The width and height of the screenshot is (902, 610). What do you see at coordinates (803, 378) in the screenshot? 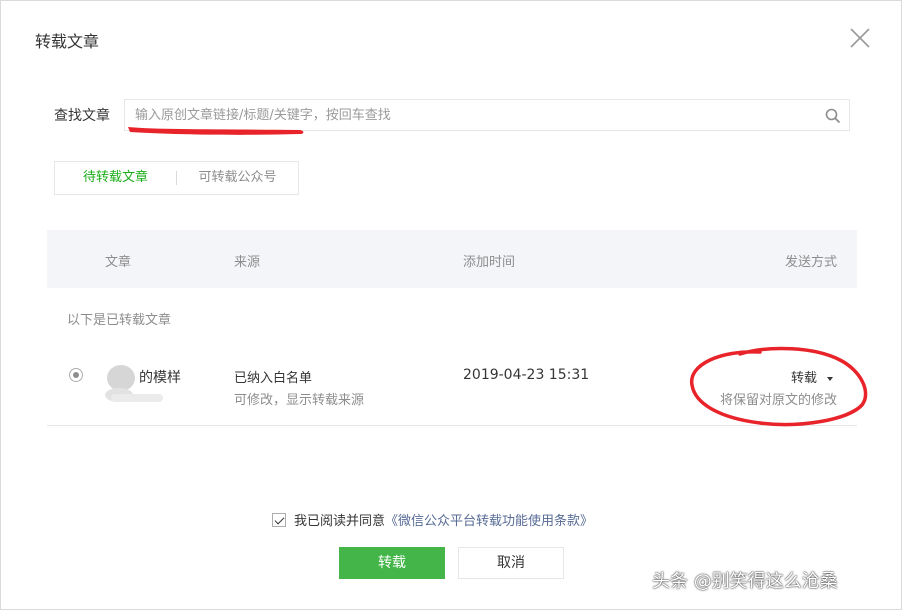
I see `send-mode-label: 转载` at bounding box center [803, 378].